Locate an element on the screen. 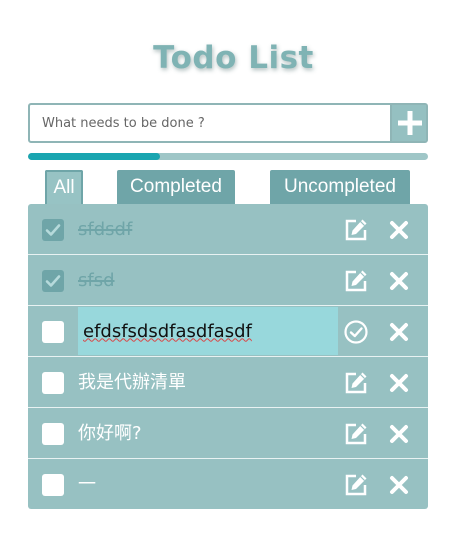 Image resolution: width=467 pixels, height=559 pixels. new-todo-input is located at coordinates (210, 123).